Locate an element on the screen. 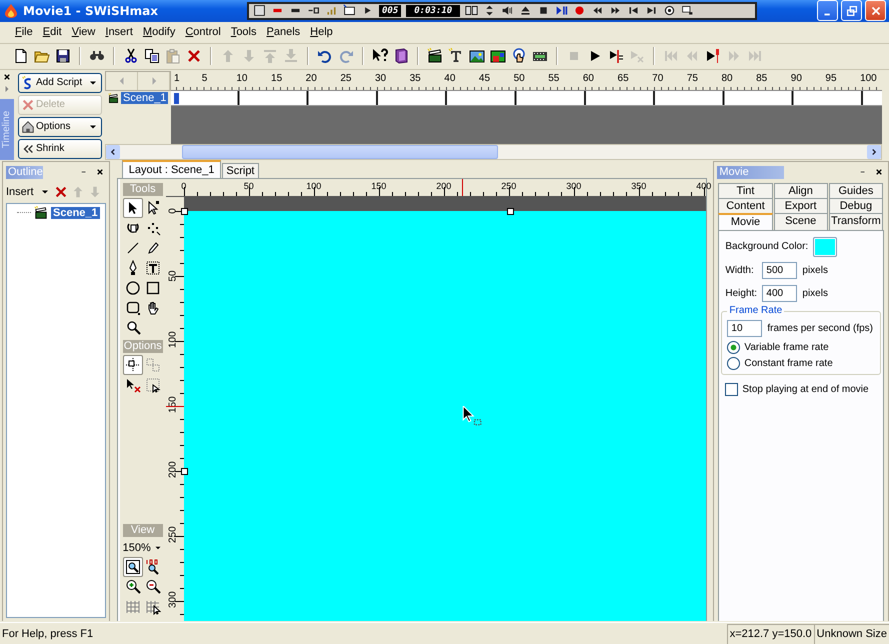  menu-item: View is located at coordinates (83, 32).